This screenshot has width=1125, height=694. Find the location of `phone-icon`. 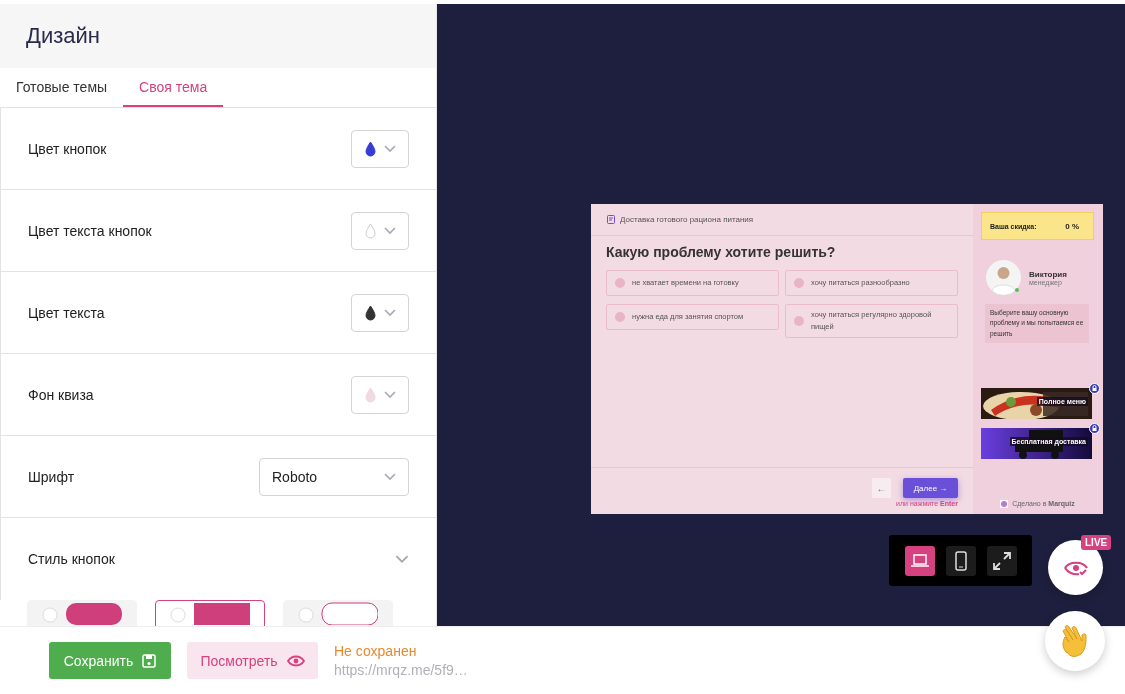

phone-icon is located at coordinates (960, 560).